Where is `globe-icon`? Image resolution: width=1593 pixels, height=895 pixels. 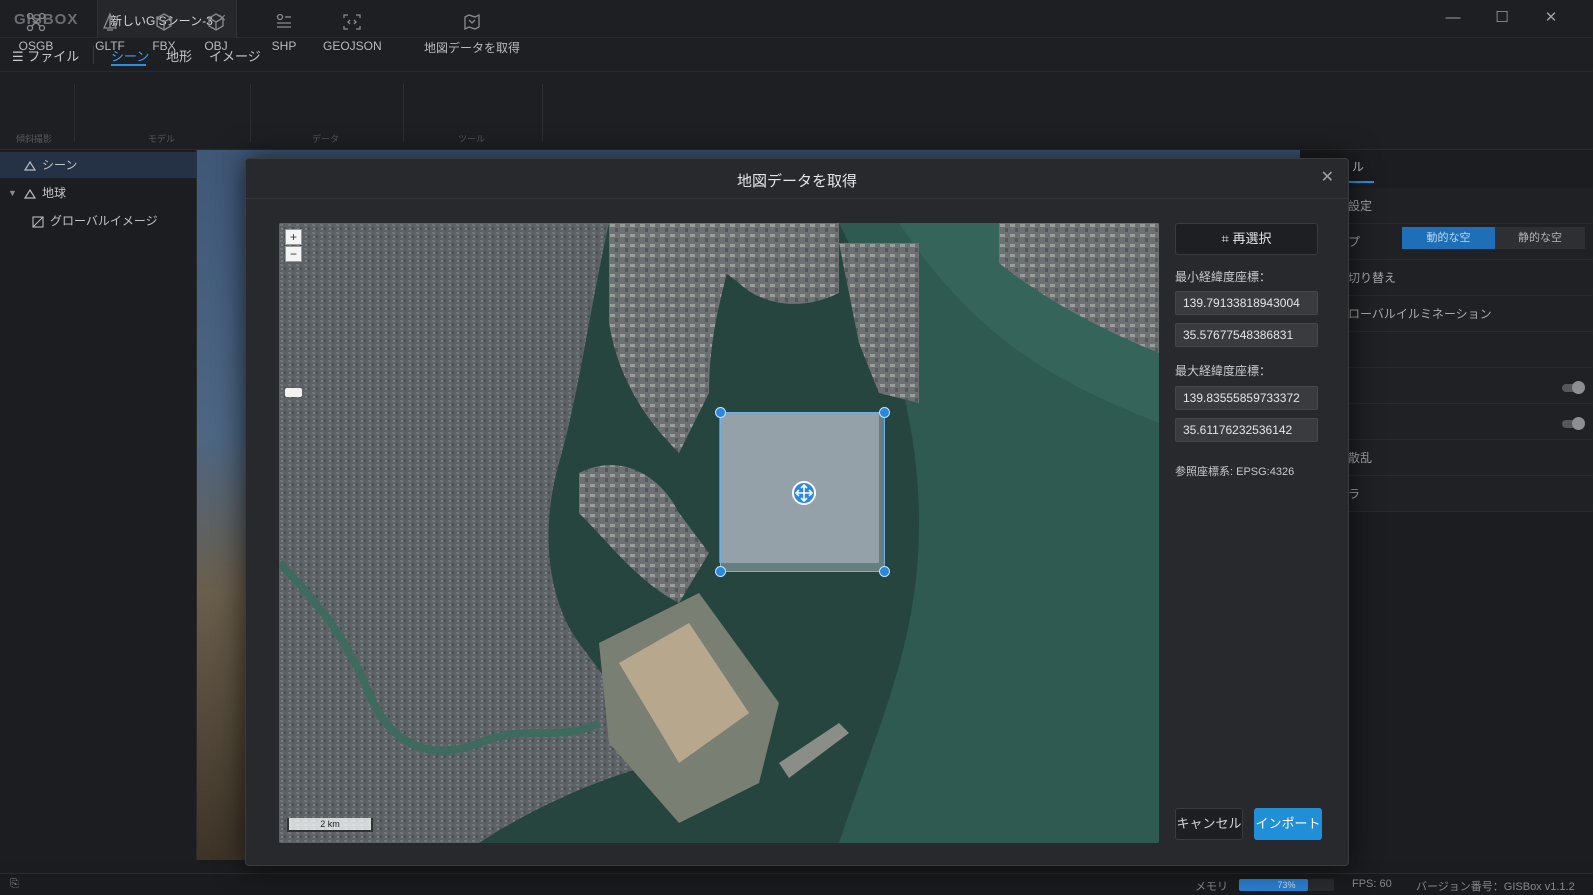
globe-icon is located at coordinates (30, 193).